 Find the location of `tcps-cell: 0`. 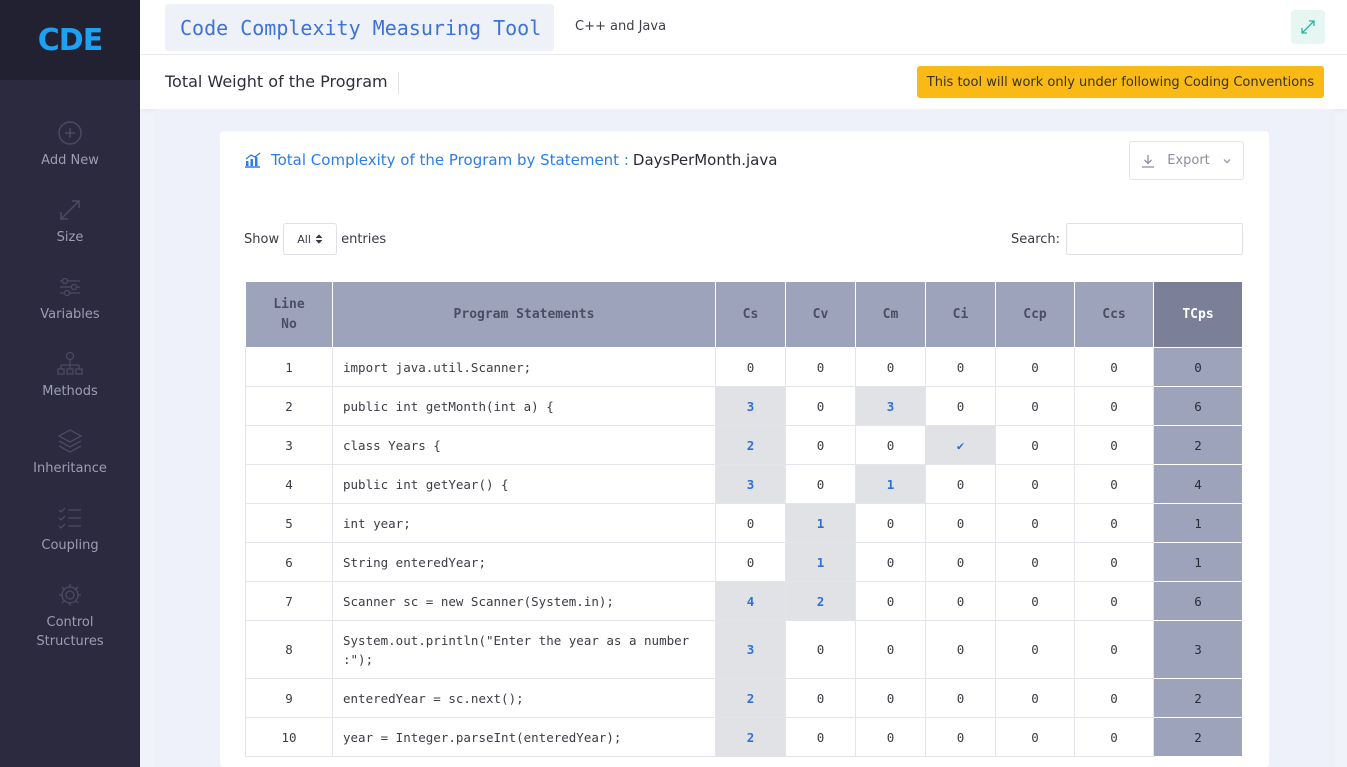

tcps-cell: 0 is located at coordinates (1198, 367).